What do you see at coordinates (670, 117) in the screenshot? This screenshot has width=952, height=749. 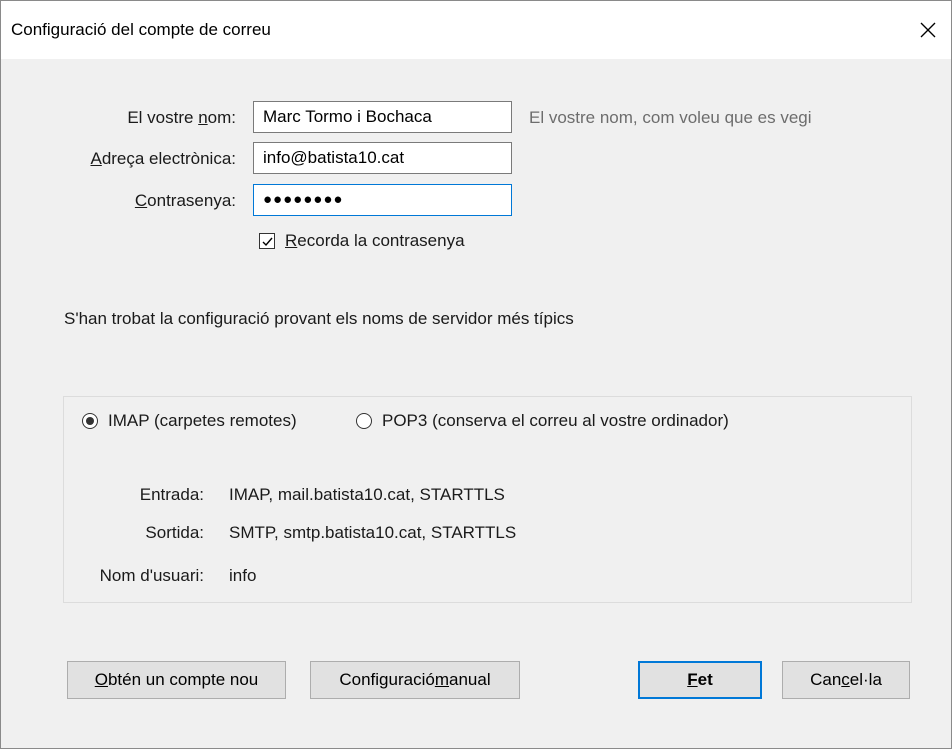 I see `name-hint: El vostre nom, com voleu que es vegi` at bounding box center [670, 117].